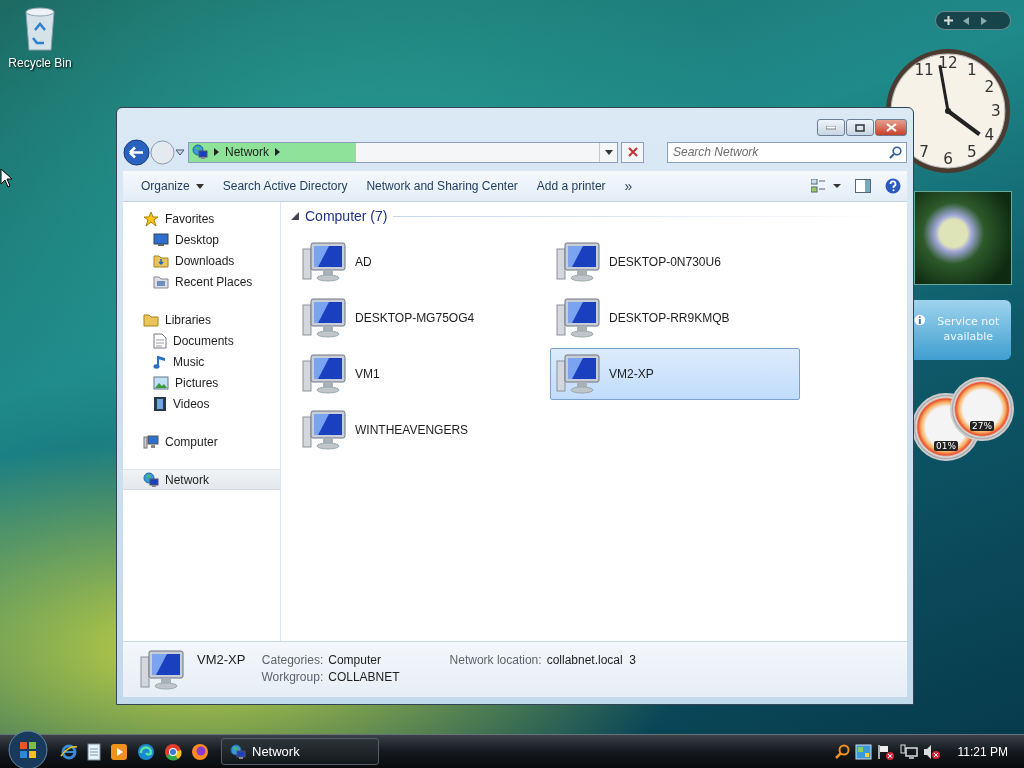 The height and width of the screenshot is (768, 1024). I want to click on nav-item: Desktop, so click(201, 239).